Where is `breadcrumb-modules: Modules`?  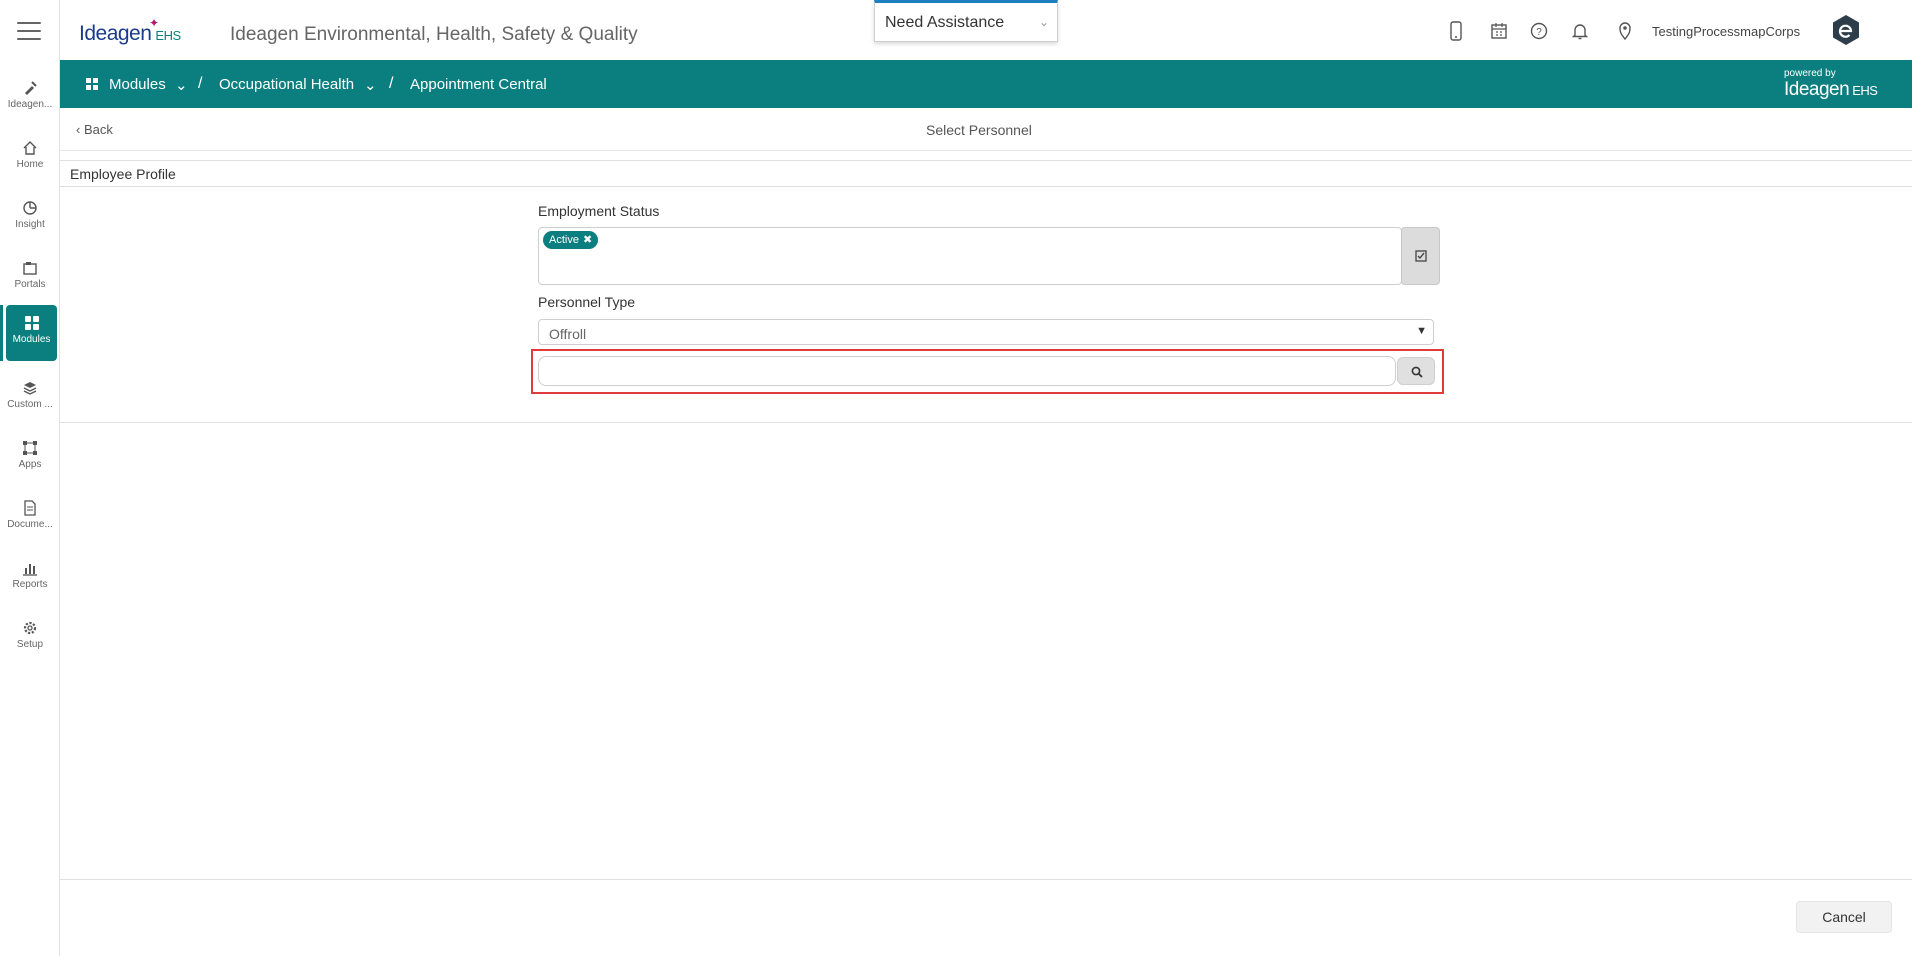 breadcrumb-modules: Modules is located at coordinates (137, 84).